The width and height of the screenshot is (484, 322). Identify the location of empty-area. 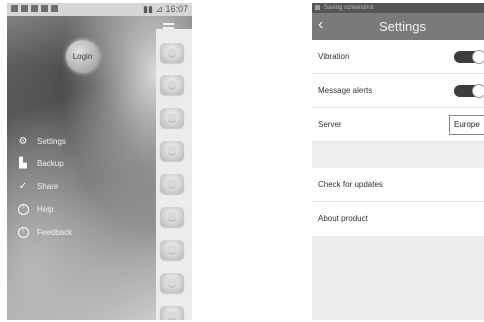
(398, 278).